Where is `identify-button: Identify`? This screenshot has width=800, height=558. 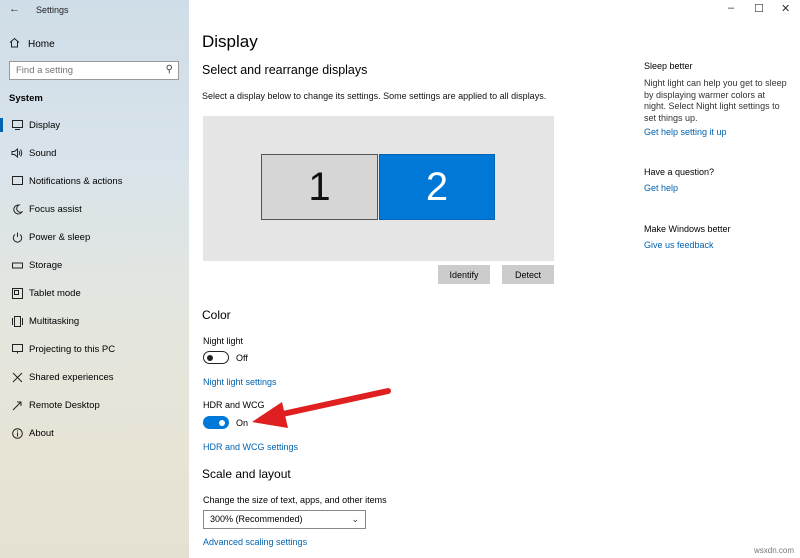 identify-button: Identify is located at coordinates (464, 274).